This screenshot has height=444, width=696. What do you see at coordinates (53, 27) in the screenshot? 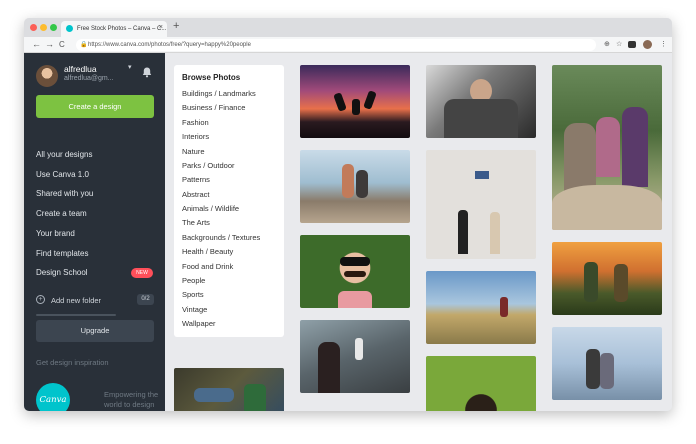
I see `maximize-window-button` at bounding box center [53, 27].